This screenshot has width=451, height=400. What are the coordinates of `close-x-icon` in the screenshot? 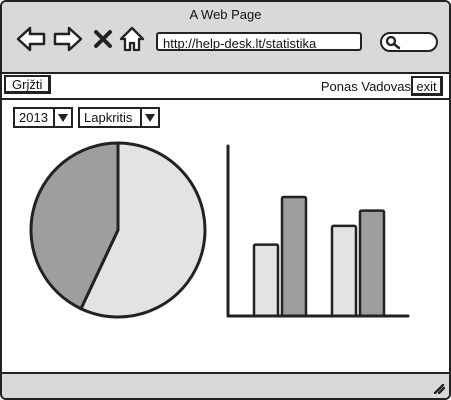 It's located at (103, 41).